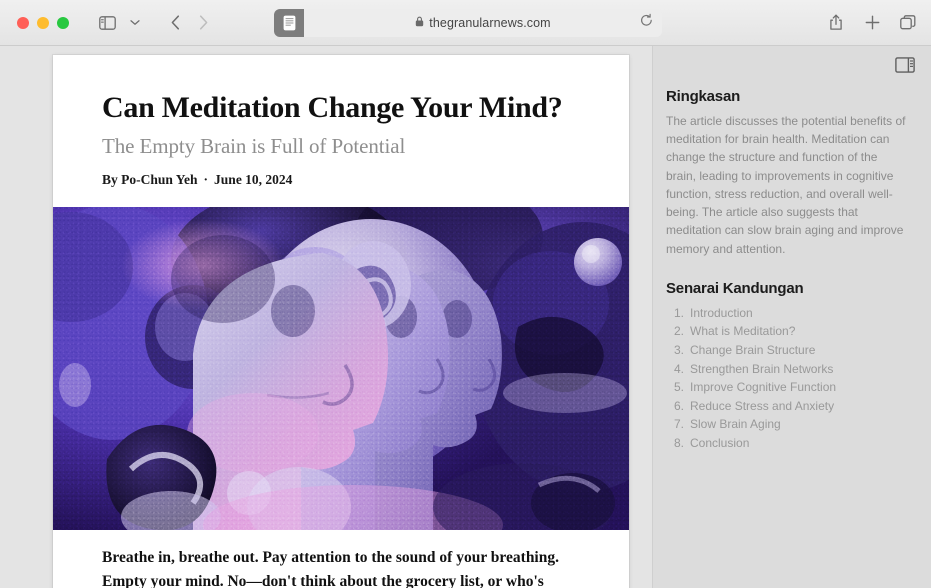 The image size is (931, 588). I want to click on summary-panel-icon, so click(905, 65).